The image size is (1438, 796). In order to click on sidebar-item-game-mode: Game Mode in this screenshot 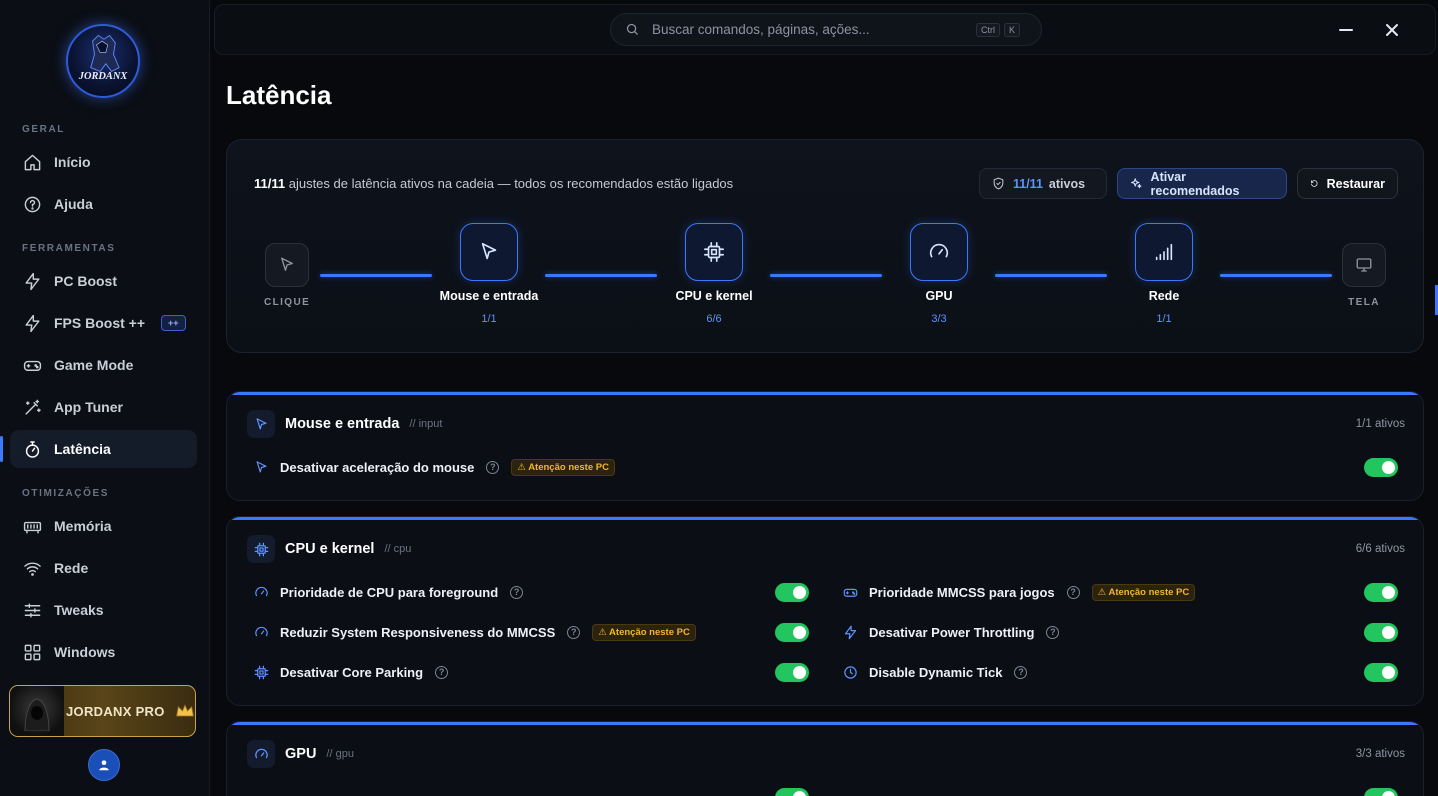, I will do `click(103, 365)`.